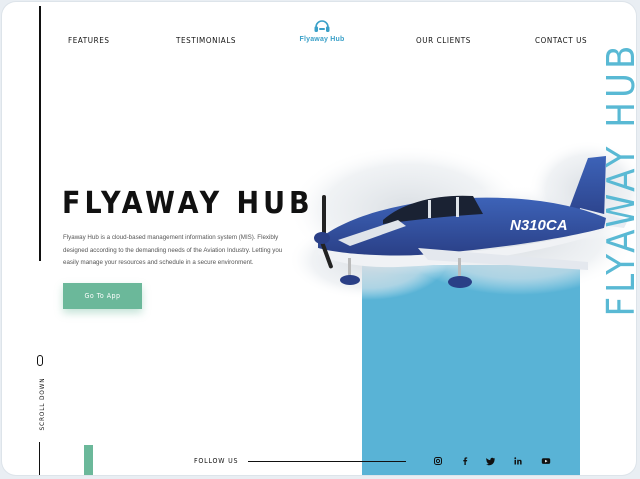 This screenshot has height=479, width=640. Describe the element at coordinates (322, 26) in the screenshot. I see `headset-icon` at that location.